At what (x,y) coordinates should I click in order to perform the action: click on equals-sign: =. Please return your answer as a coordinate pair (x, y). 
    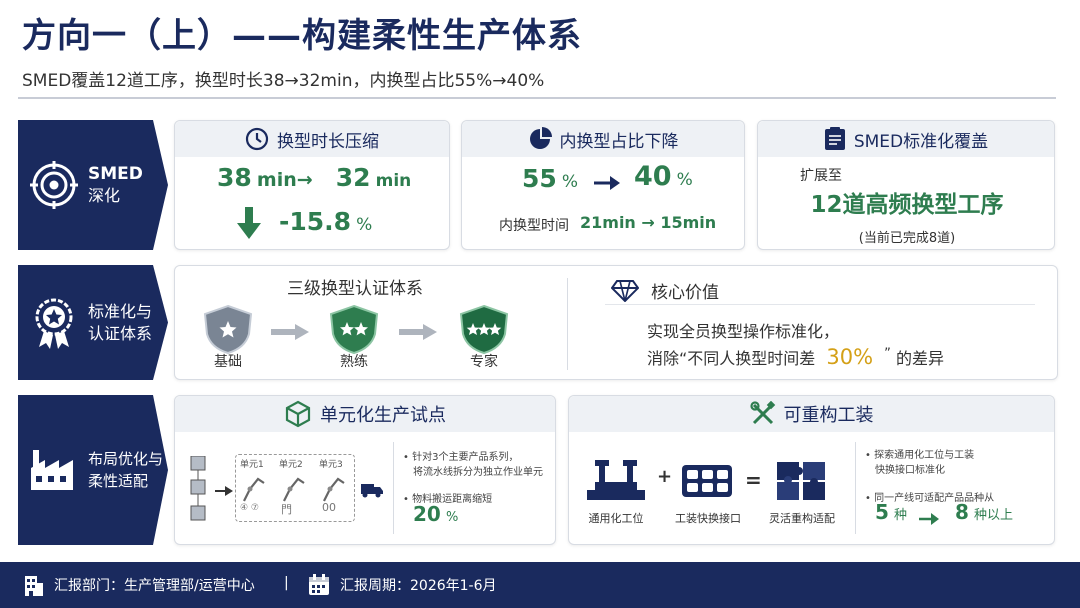
    Looking at the image, I should click on (753, 480).